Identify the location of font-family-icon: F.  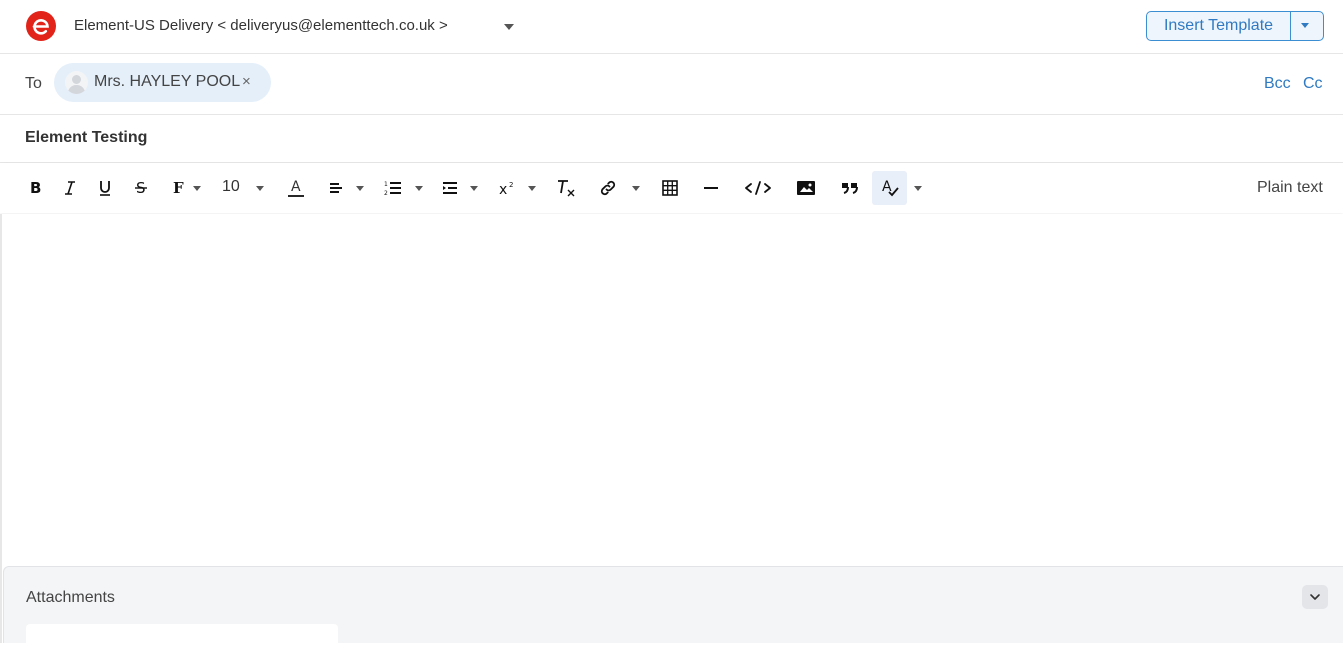
(179, 188).